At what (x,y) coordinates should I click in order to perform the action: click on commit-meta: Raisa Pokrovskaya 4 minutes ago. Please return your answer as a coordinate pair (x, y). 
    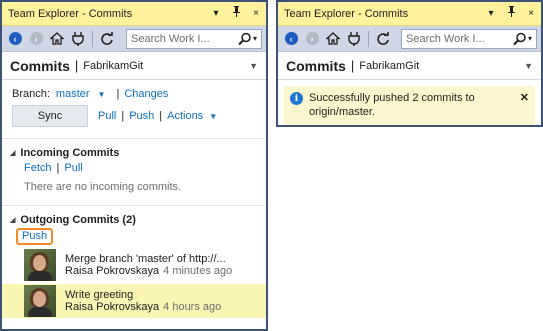
    Looking at the image, I should click on (148, 271).